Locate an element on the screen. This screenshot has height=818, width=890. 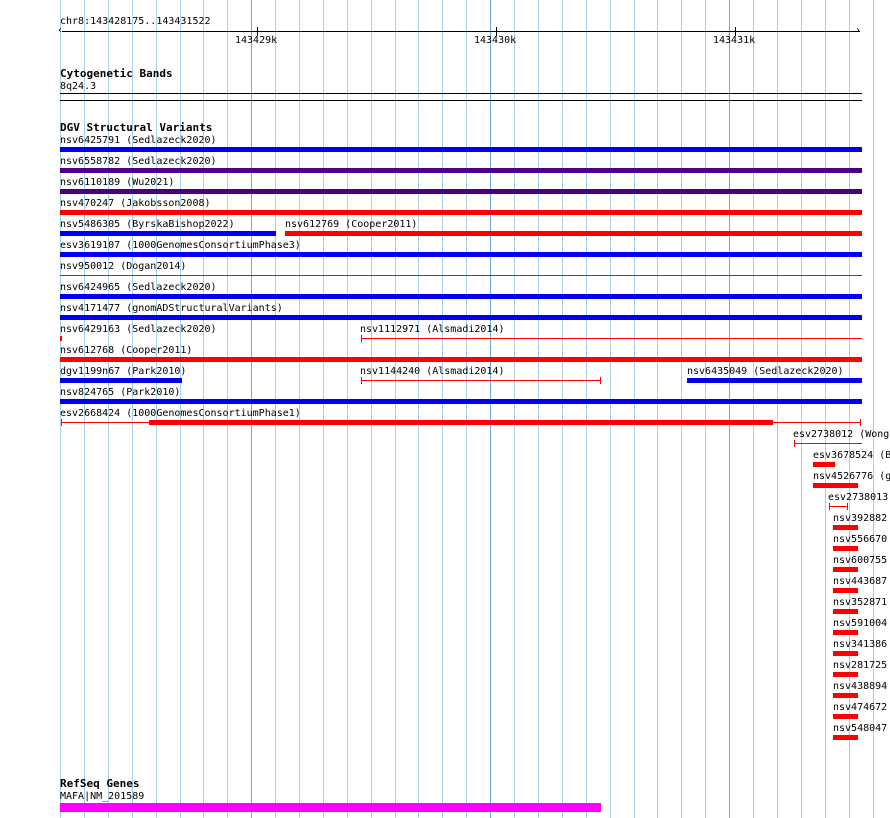
variant-label: nsv950012 (Dogan2014) is located at coordinates (123, 266).